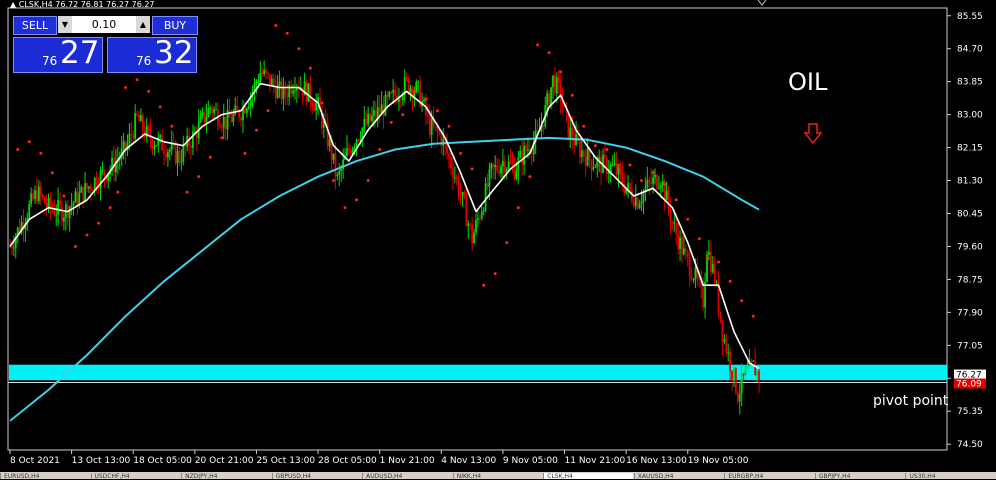 Image resolution: width=996 pixels, height=480 pixels. I want to click on lot-decrease-icon: ▼, so click(65, 24).